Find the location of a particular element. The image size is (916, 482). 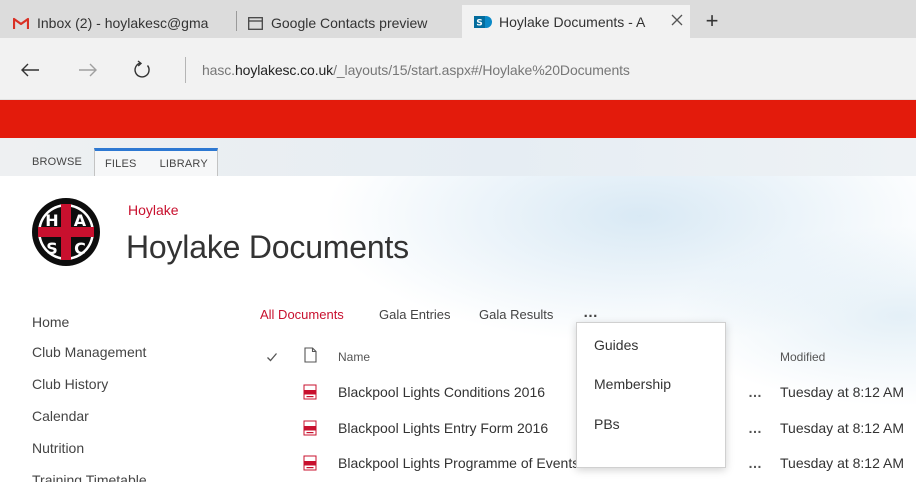

nav-item-home: Home is located at coordinates (50, 322).